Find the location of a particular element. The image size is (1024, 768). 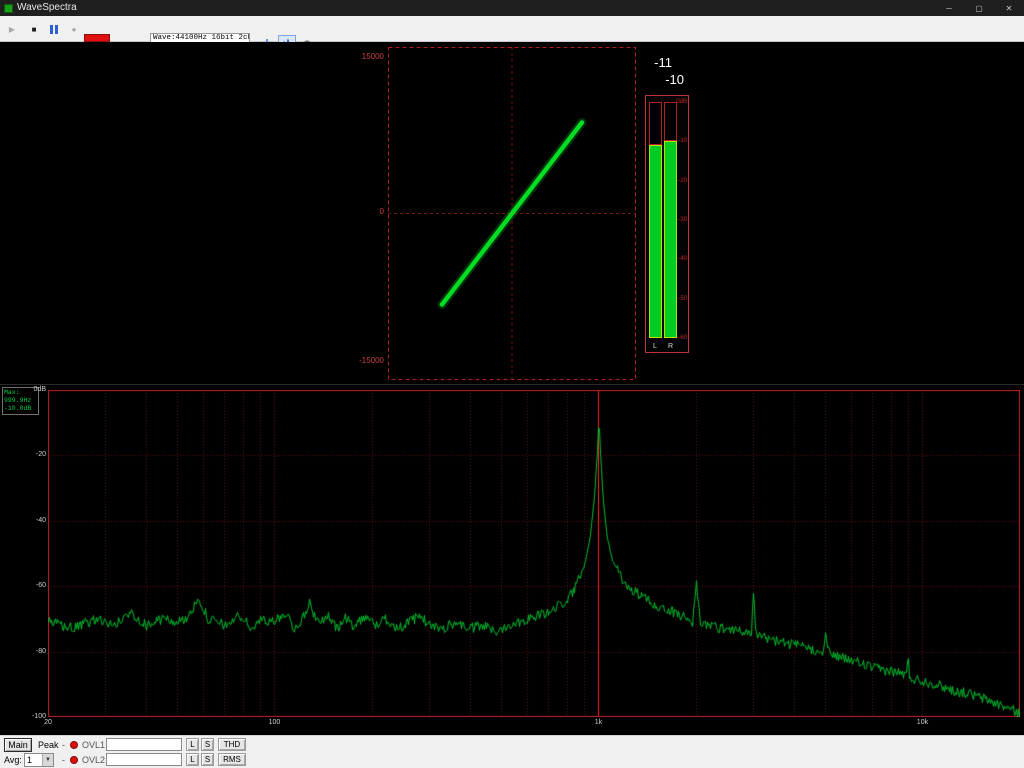

peak-mode-label: Peak is located at coordinates (48, 745).